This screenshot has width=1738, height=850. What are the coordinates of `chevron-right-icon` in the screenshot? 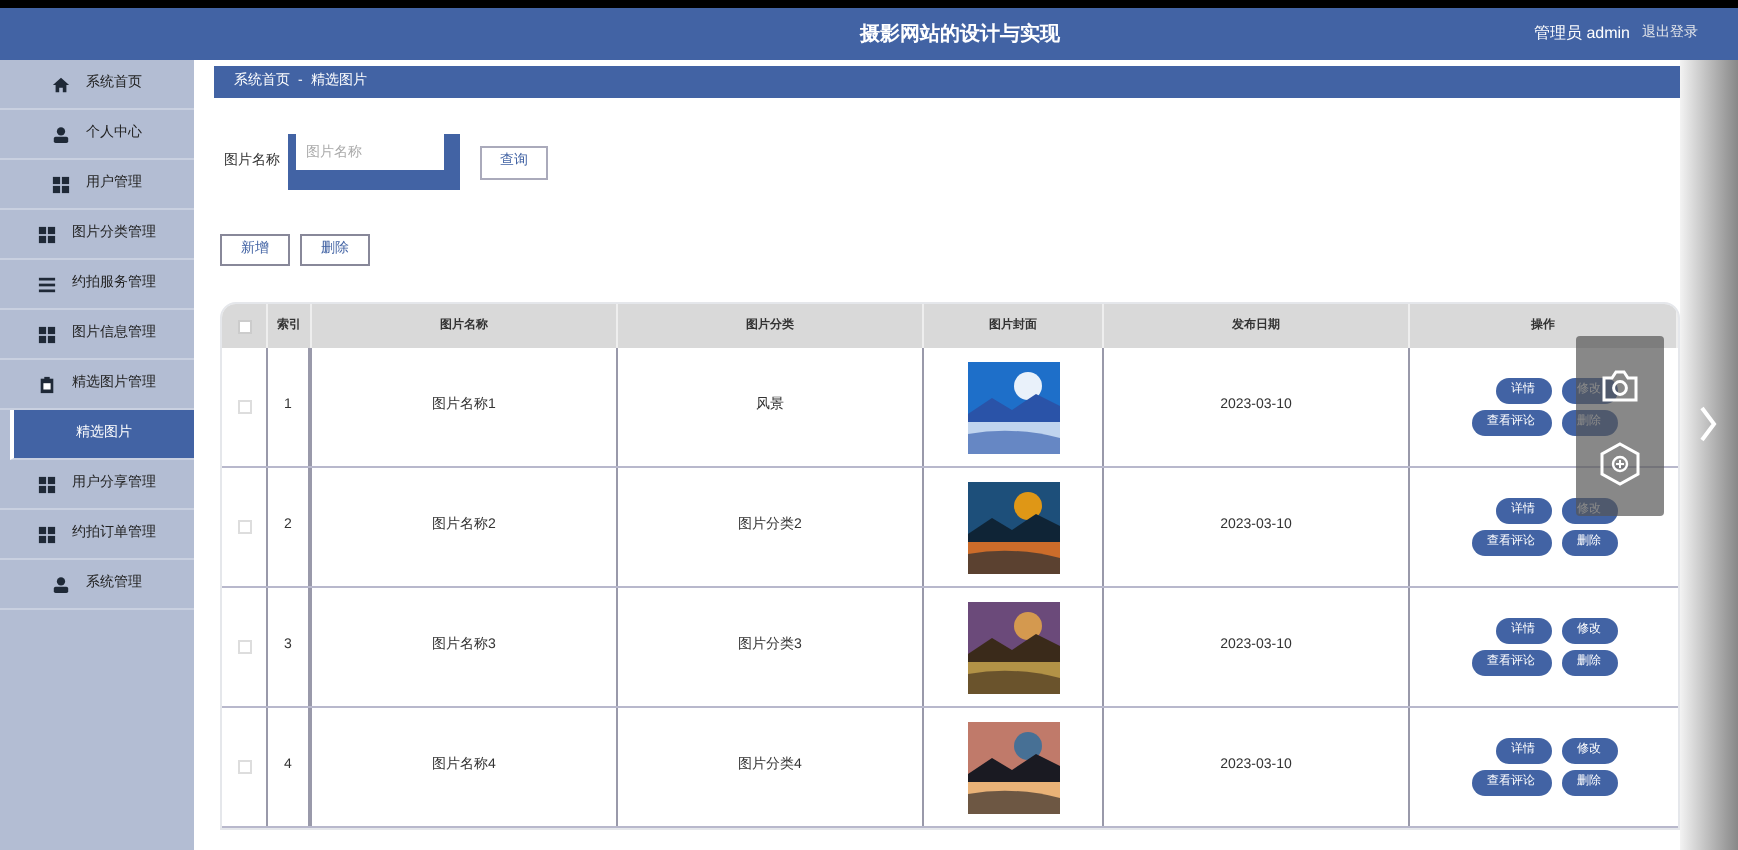 It's located at (1708, 424).